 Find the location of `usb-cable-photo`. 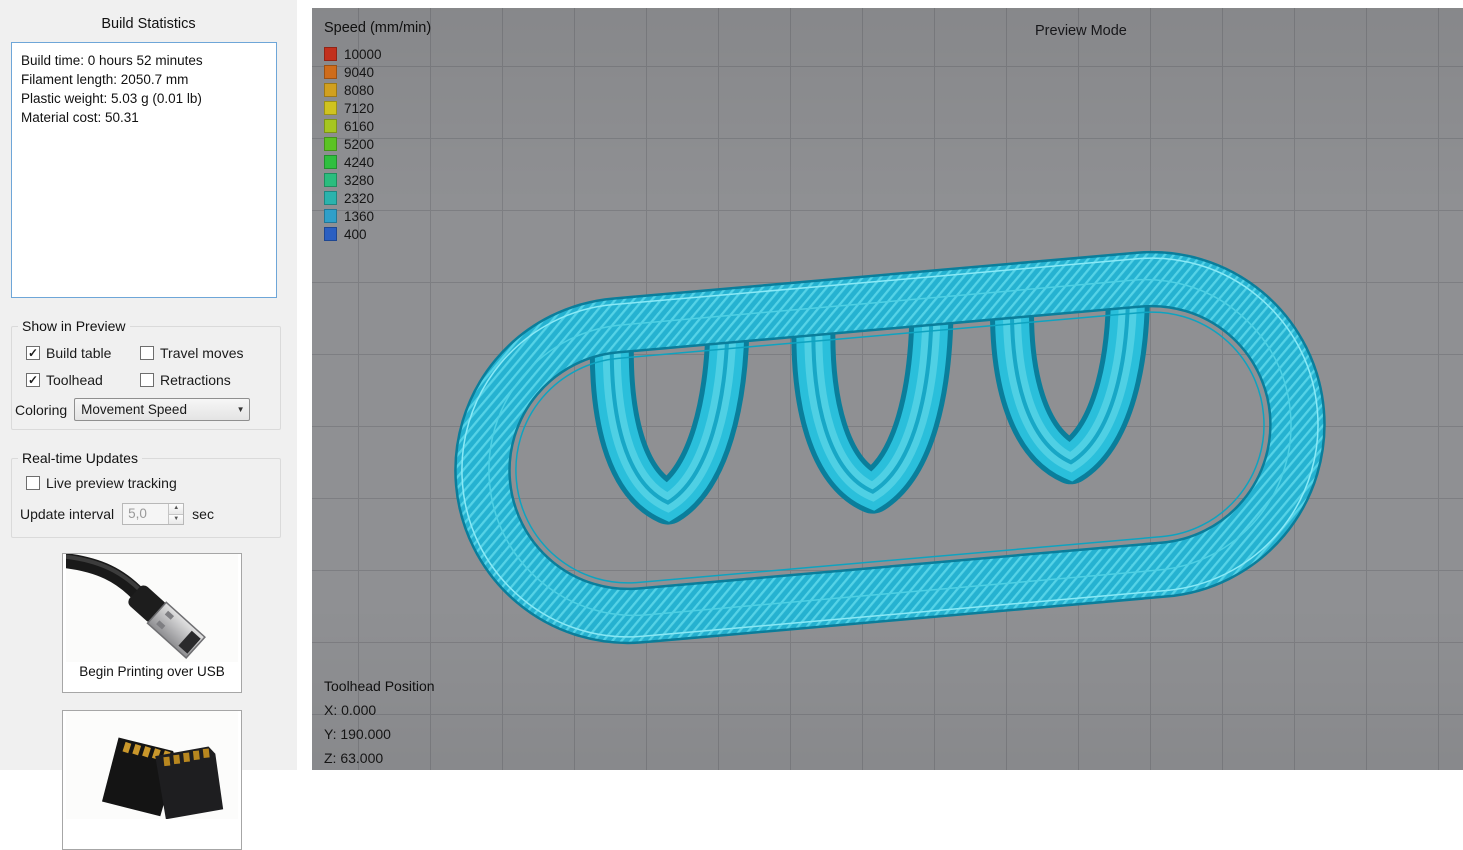

usb-cable-photo is located at coordinates (152, 608).